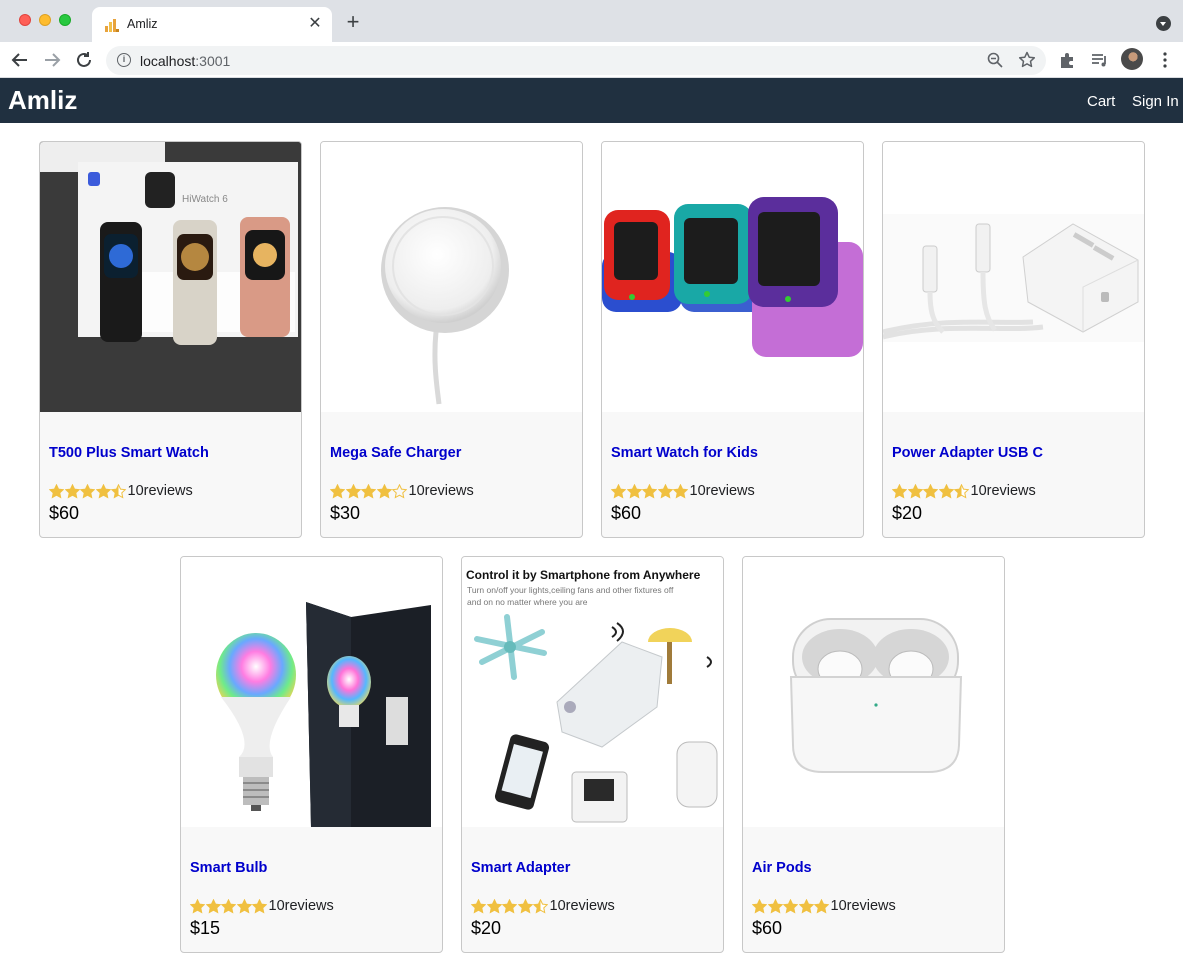  I want to click on url-host: localhost, so click(168, 61).